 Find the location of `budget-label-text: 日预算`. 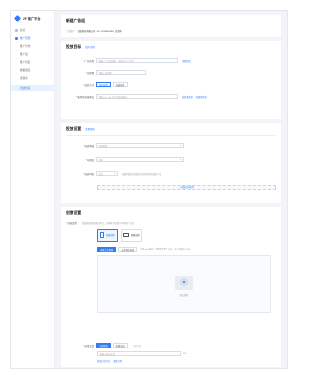

budget-label-text: 日预算 is located at coordinates (90, 73).